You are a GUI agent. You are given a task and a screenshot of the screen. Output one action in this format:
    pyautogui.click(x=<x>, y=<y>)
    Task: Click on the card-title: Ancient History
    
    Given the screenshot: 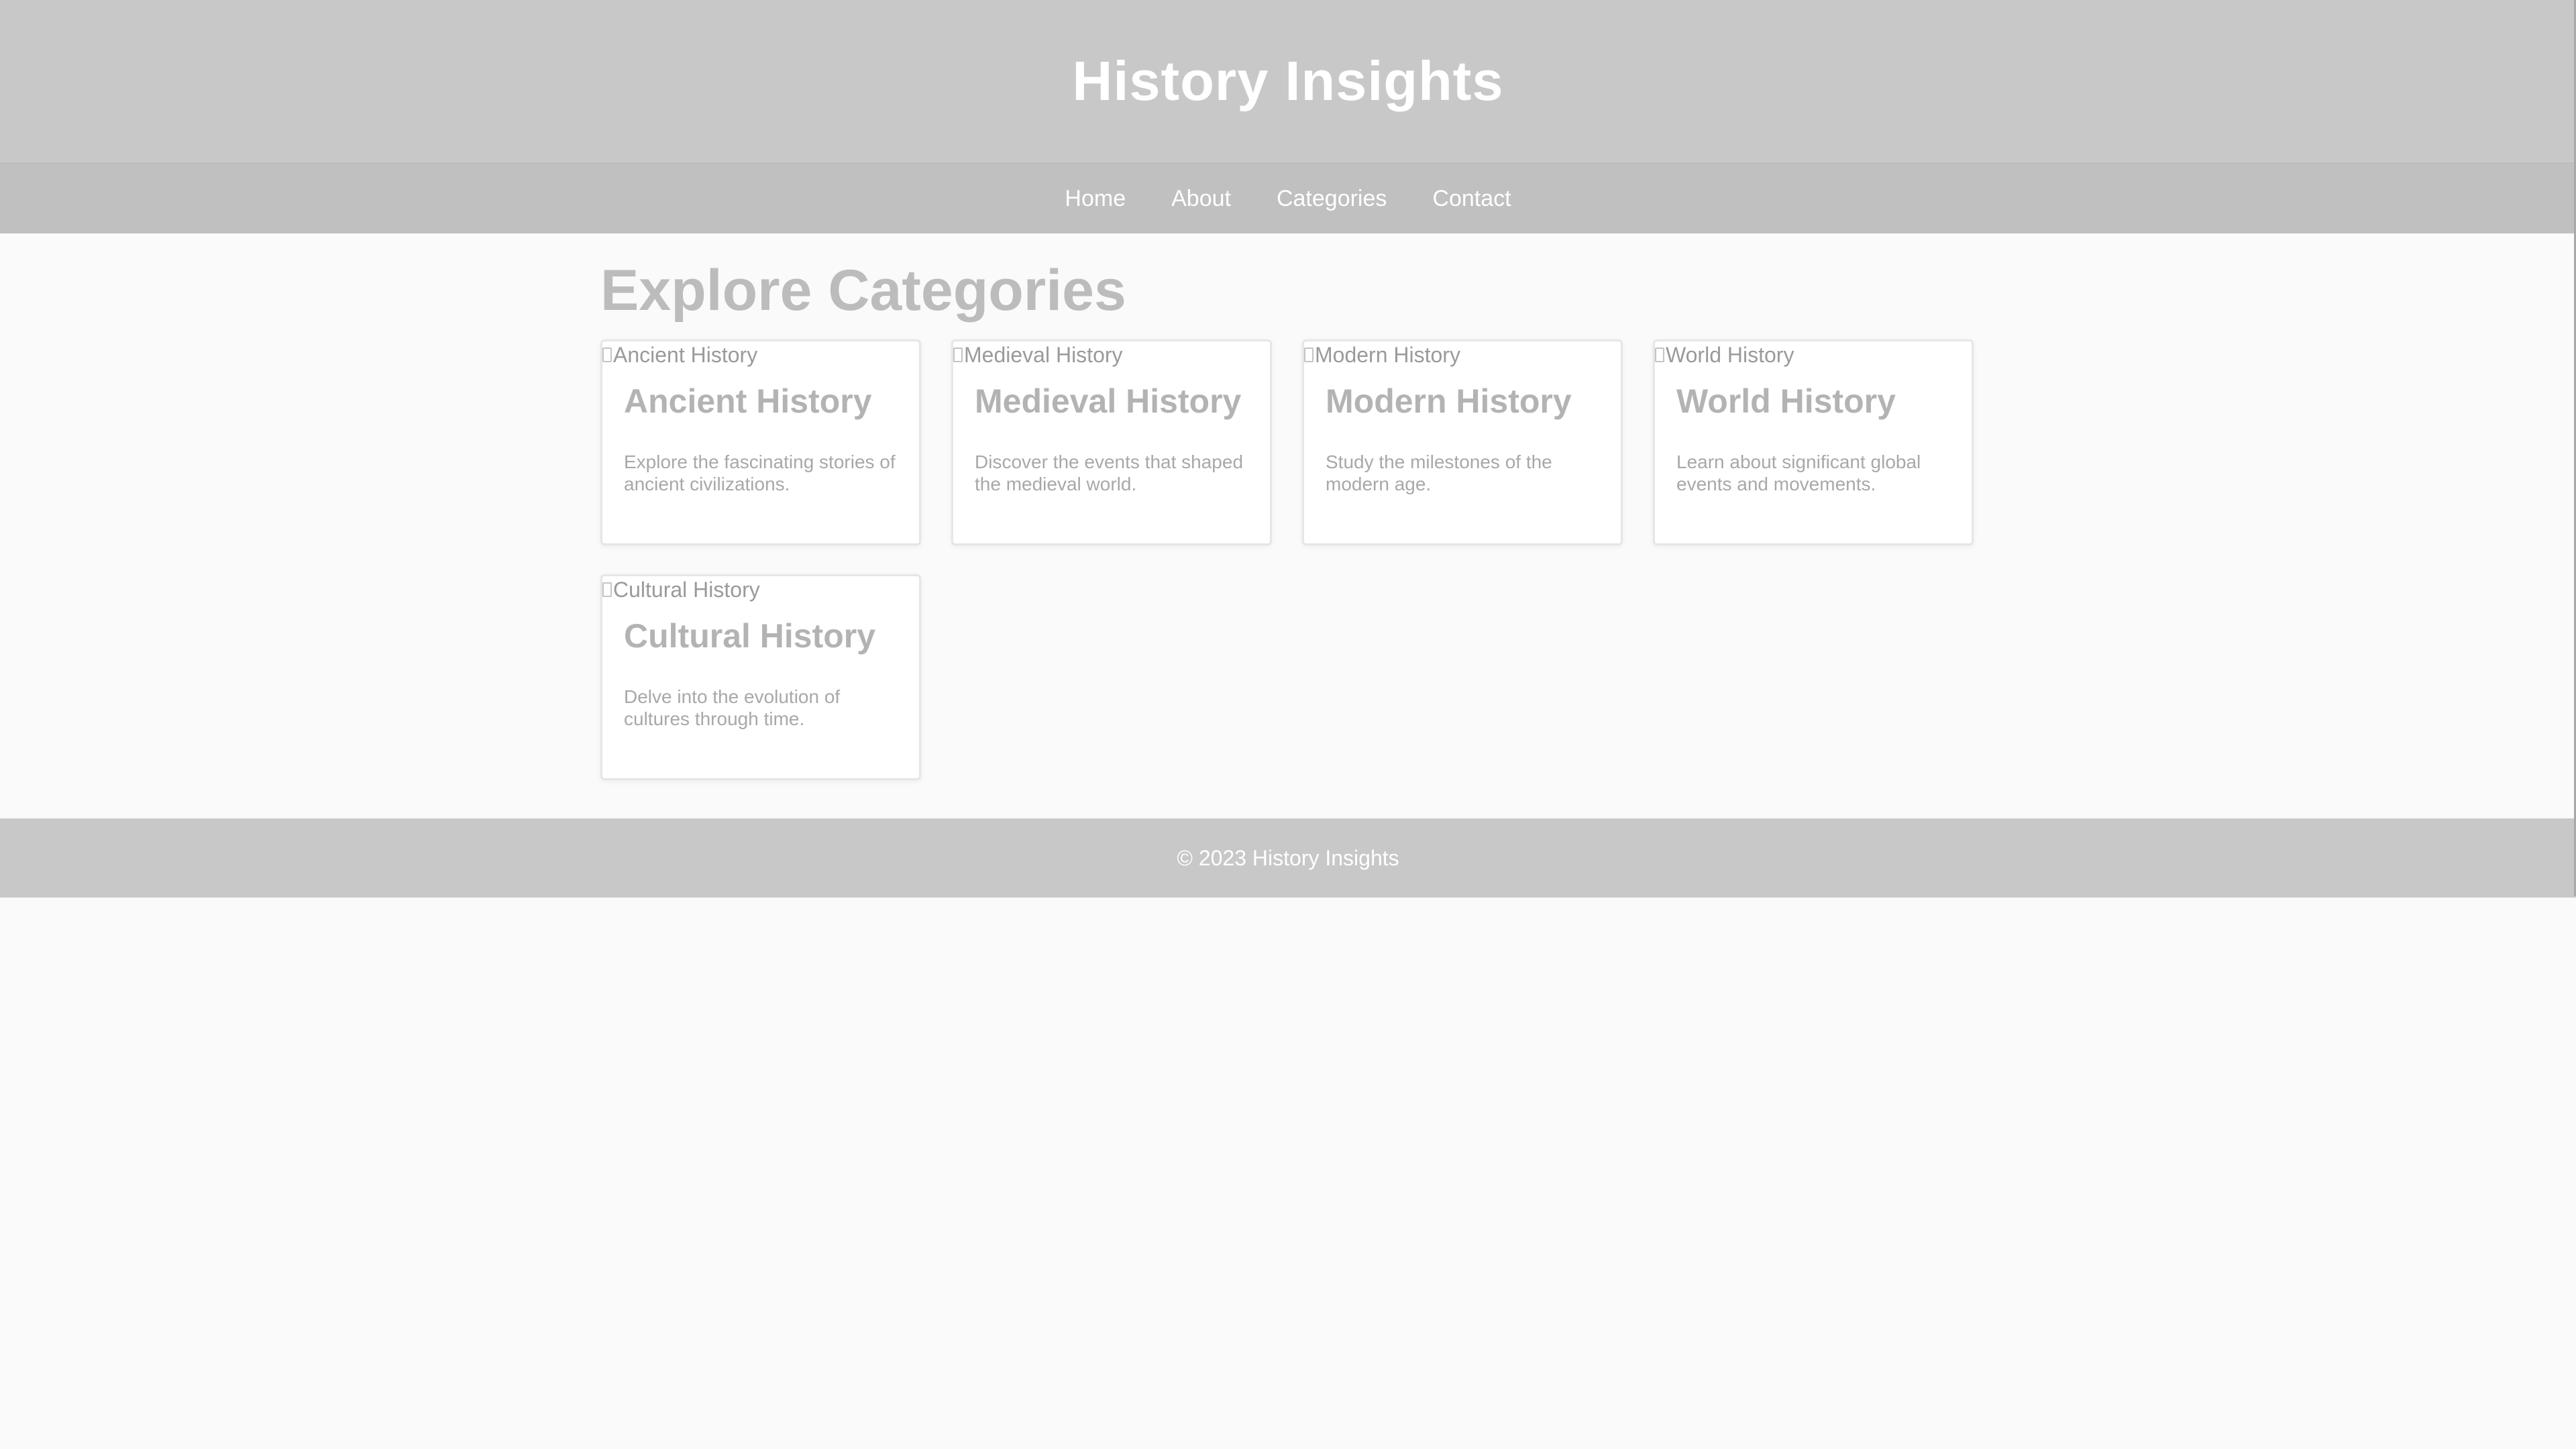 What is the action you would take?
    pyautogui.click(x=748, y=401)
    